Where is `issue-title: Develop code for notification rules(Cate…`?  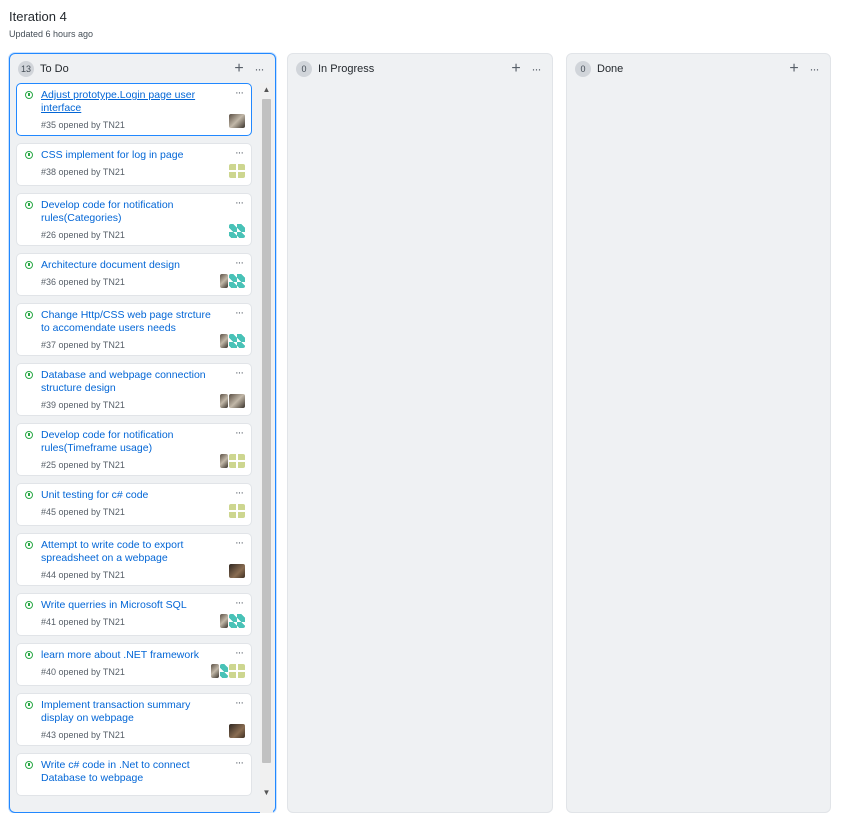
issue-title: Develop code for notification rules(Cate… is located at coordinates (129, 212).